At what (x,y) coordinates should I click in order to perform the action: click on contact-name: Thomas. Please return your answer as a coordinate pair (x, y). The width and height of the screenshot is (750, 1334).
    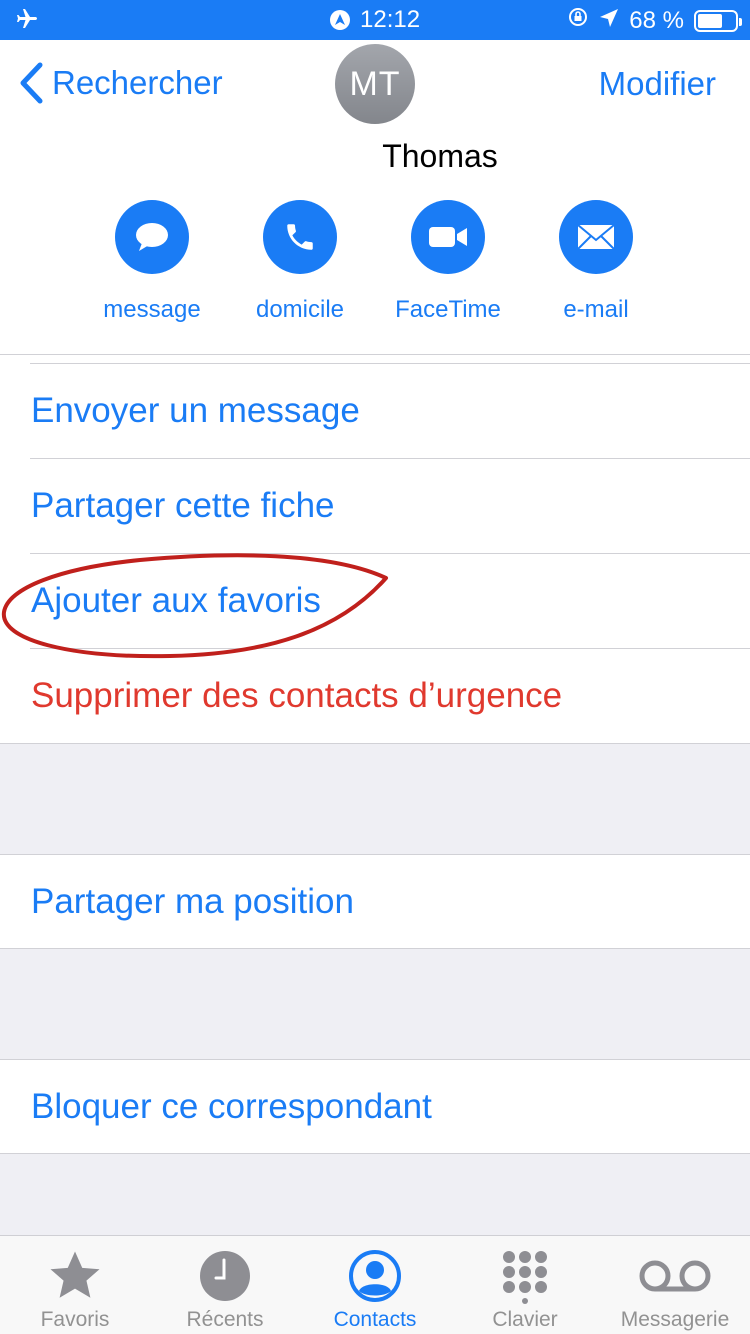
    Looking at the image, I should click on (440, 156).